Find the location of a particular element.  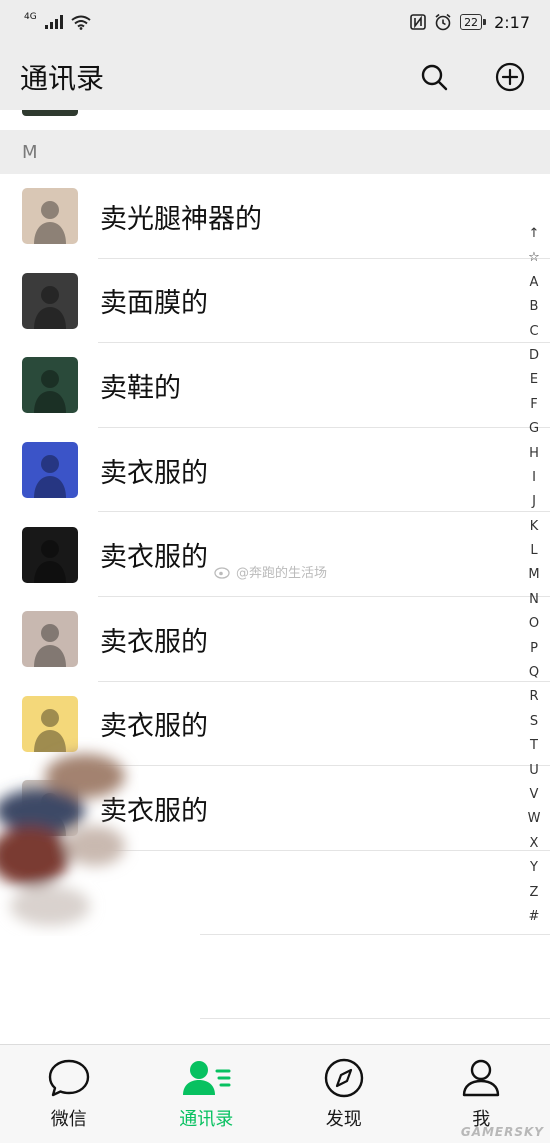

corner-watermark: GAMERSKY is located at coordinates (502, 1132).